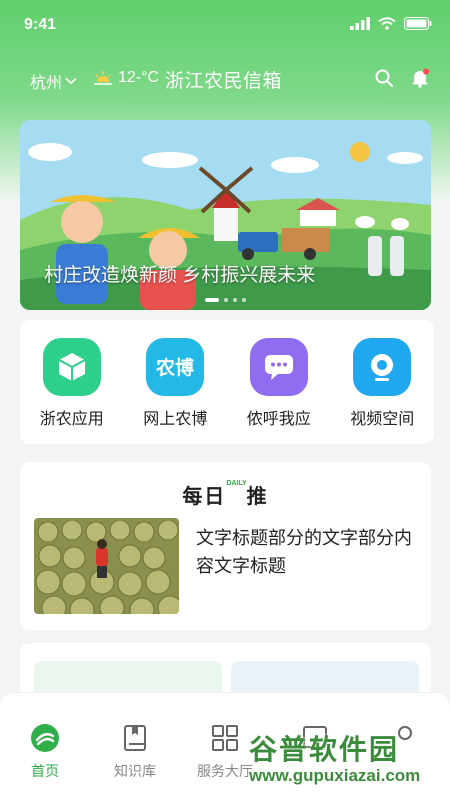  I want to click on status-bar: 9:41, so click(225, 25).